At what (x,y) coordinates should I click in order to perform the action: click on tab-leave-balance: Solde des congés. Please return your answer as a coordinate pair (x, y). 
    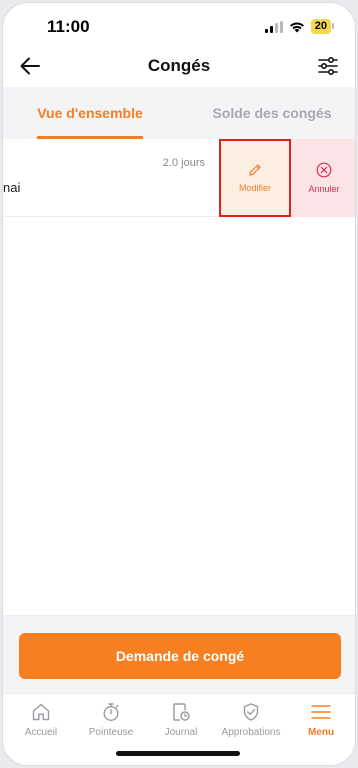
    Looking at the image, I should click on (272, 113).